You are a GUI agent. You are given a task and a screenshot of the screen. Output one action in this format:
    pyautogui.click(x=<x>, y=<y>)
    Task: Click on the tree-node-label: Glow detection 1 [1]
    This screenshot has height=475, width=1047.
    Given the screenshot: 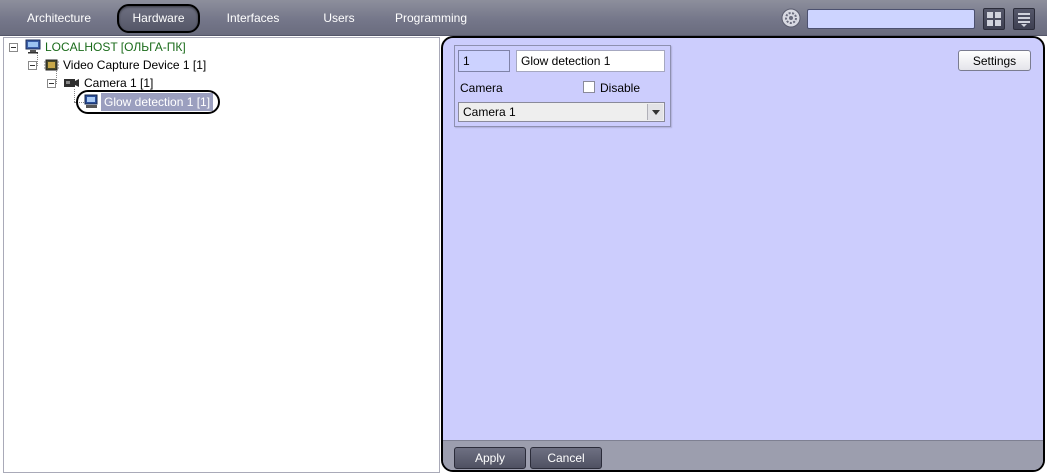 What is the action you would take?
    pyautogui.click(x=157, y=102)
    